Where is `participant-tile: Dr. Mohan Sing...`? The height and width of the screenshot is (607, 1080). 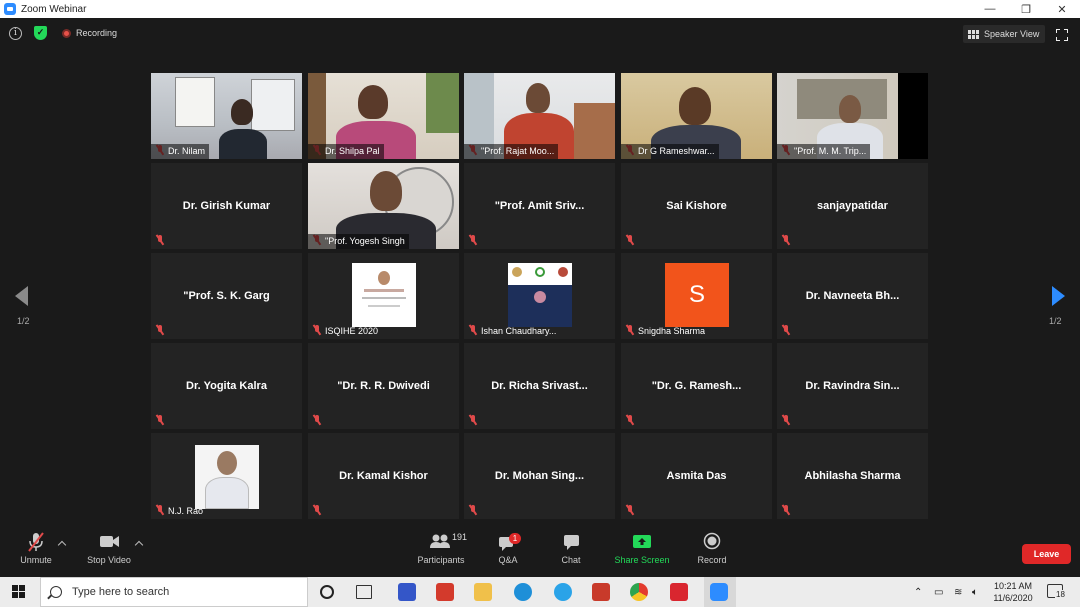
participant-tile: Dr. Mohan Sing... is located at coordinates (539, 476).